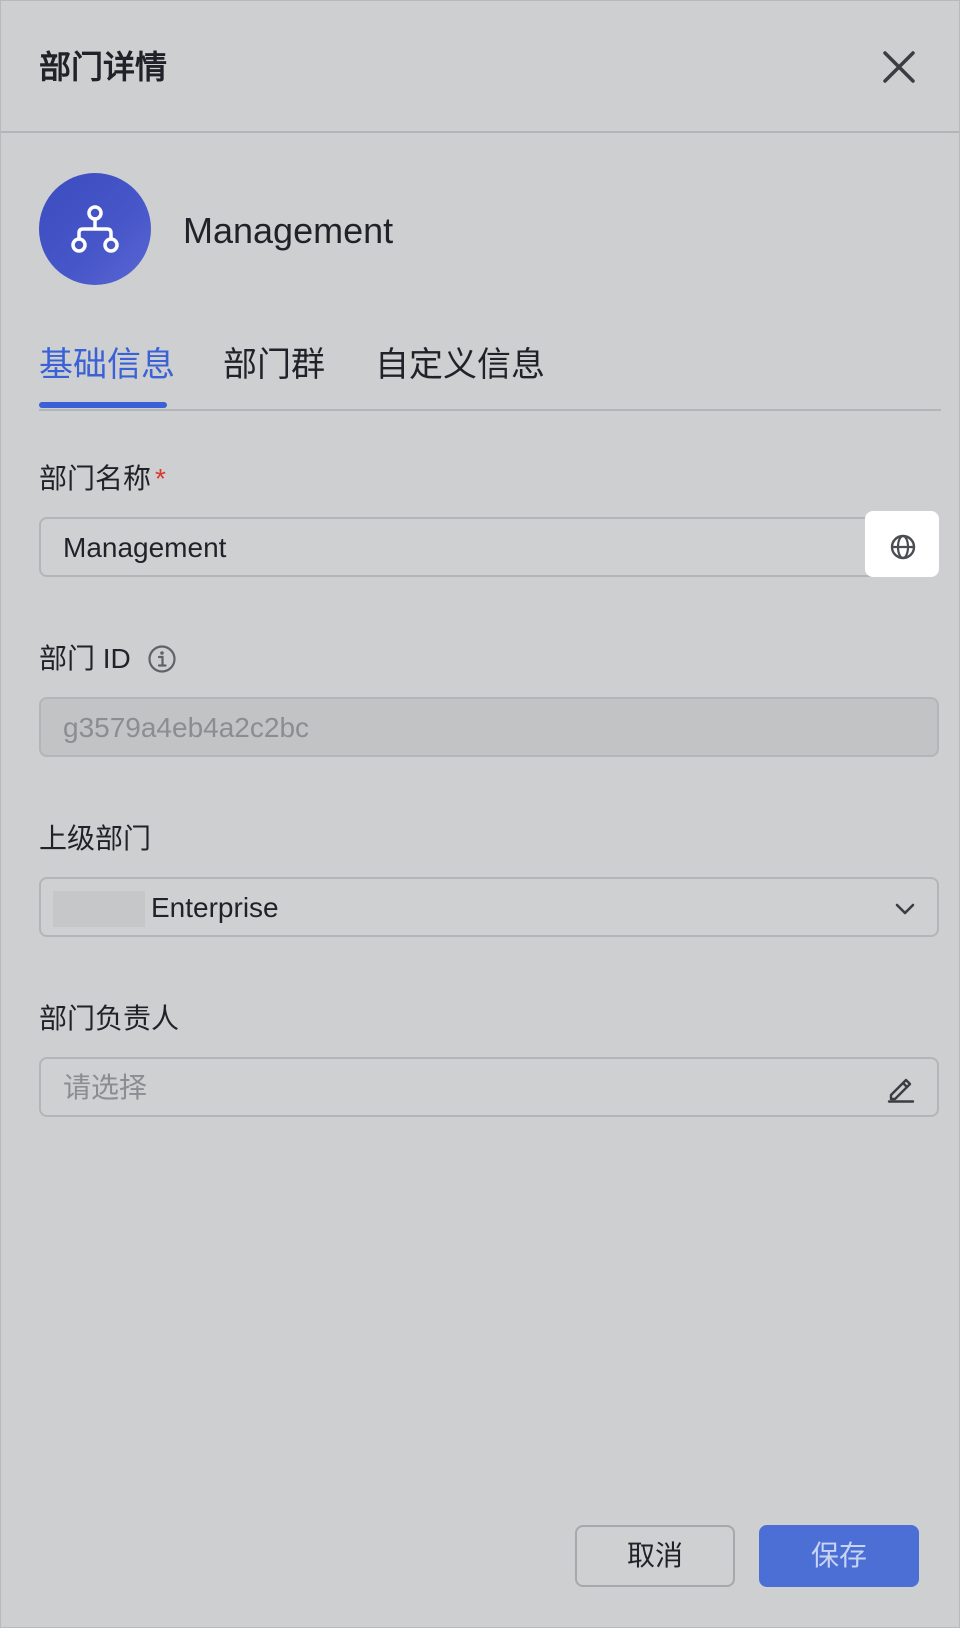 The height and width of the screenshot is (1628, 960). What do you see at coordinates (186, 727) in the screenshot?
I see `dept-id-value: g3579a4eb4a2c2bc` at bounding box center [186, 727].